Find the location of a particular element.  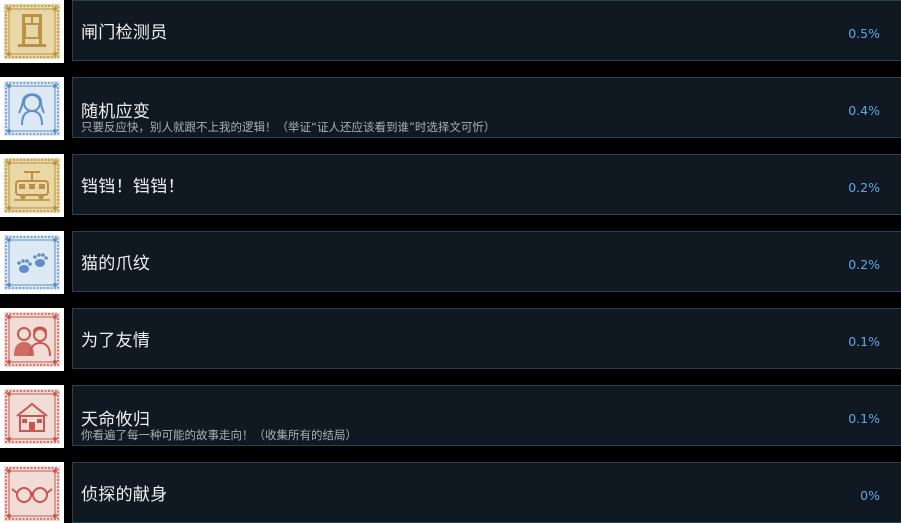

achievement-row: 猫的爪纹 0.2% is located at coordinates (450, 262).